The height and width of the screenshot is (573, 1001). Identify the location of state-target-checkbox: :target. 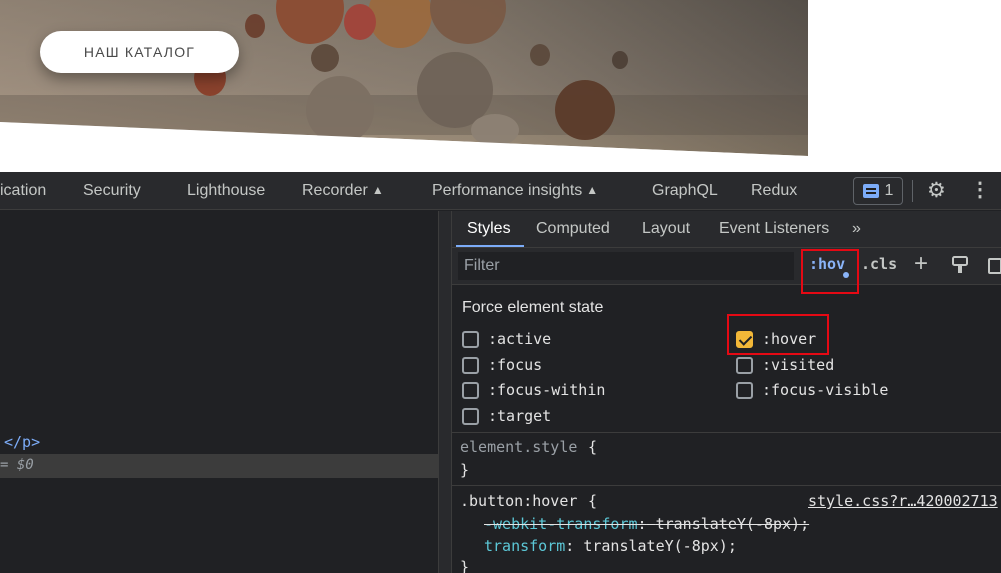
(506, 416).